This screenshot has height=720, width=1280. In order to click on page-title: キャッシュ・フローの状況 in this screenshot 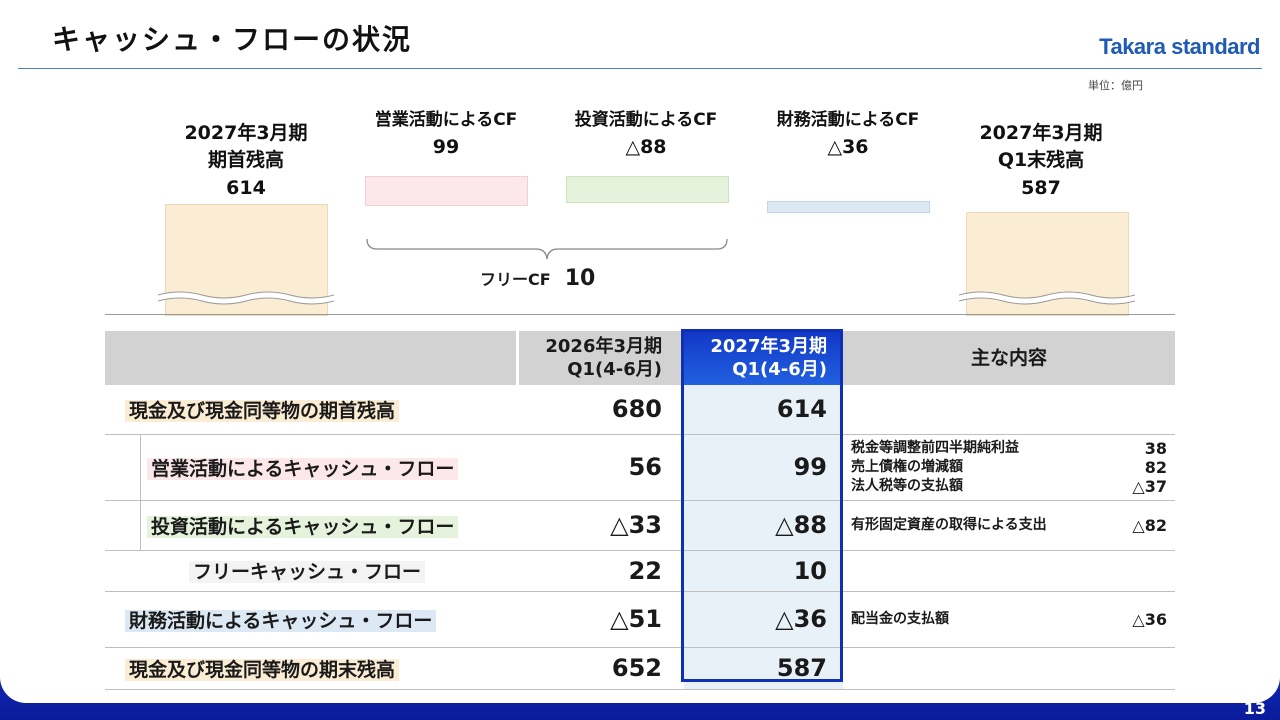, I will do `click(232, 39)`.